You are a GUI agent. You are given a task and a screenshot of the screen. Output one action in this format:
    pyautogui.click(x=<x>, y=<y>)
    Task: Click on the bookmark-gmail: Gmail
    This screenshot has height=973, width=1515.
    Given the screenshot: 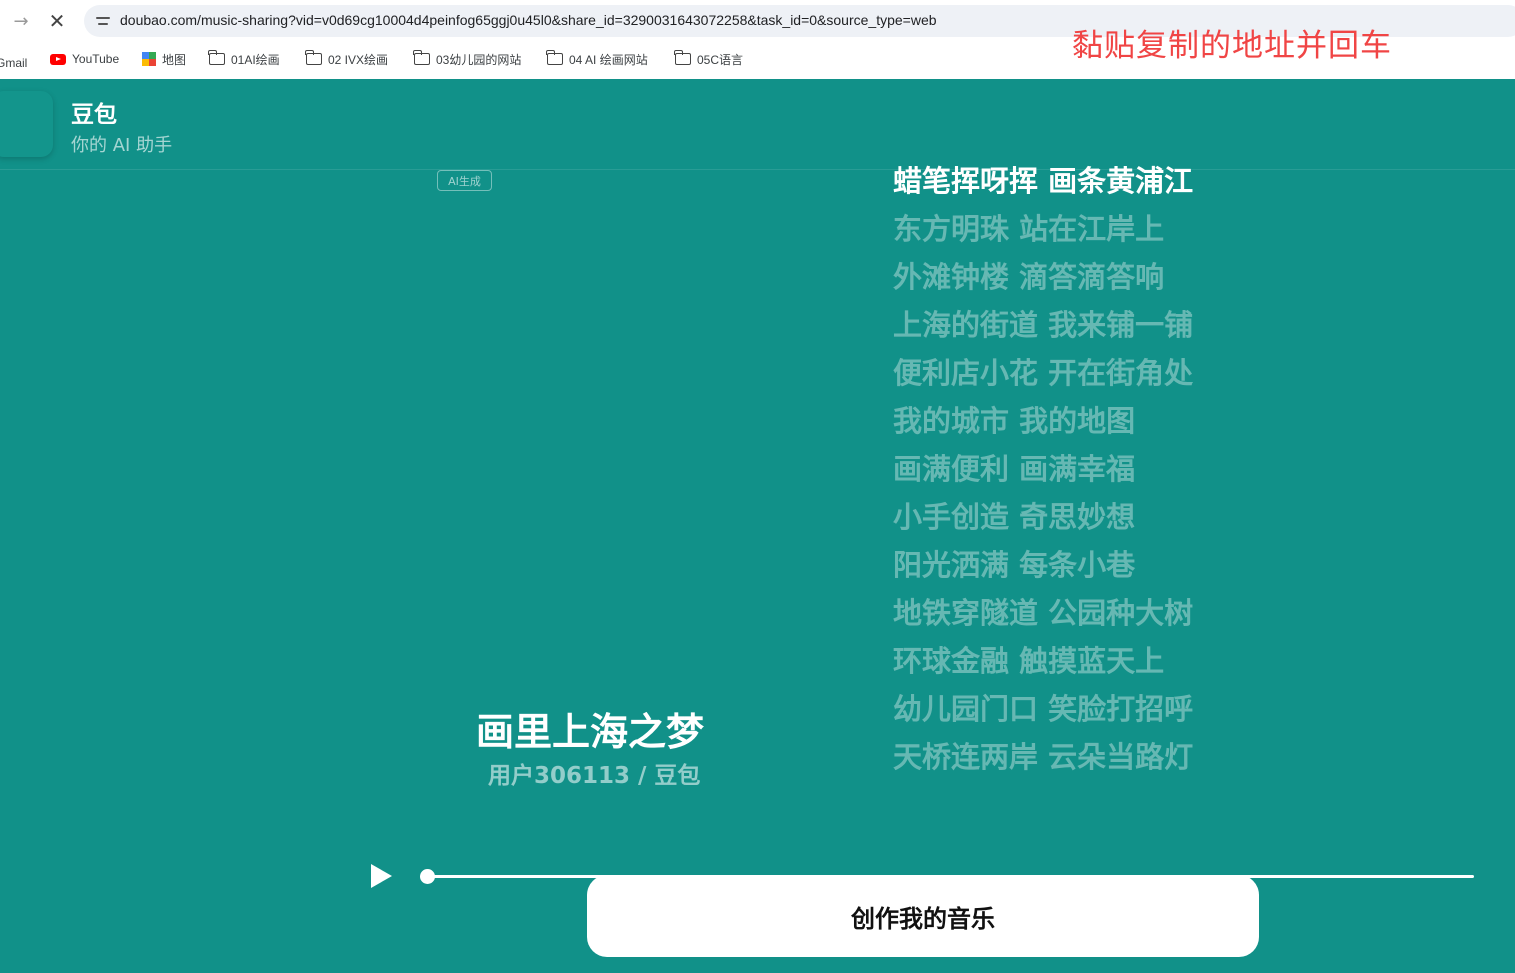 What is the action you would take?
    pyautogui.click(x=13, y=63)
    